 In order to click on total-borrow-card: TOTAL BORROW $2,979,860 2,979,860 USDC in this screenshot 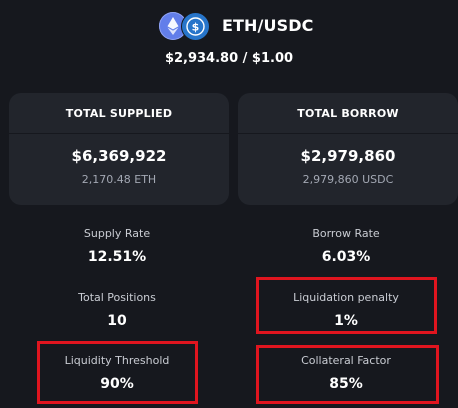, I will do `click(348, 149)`.